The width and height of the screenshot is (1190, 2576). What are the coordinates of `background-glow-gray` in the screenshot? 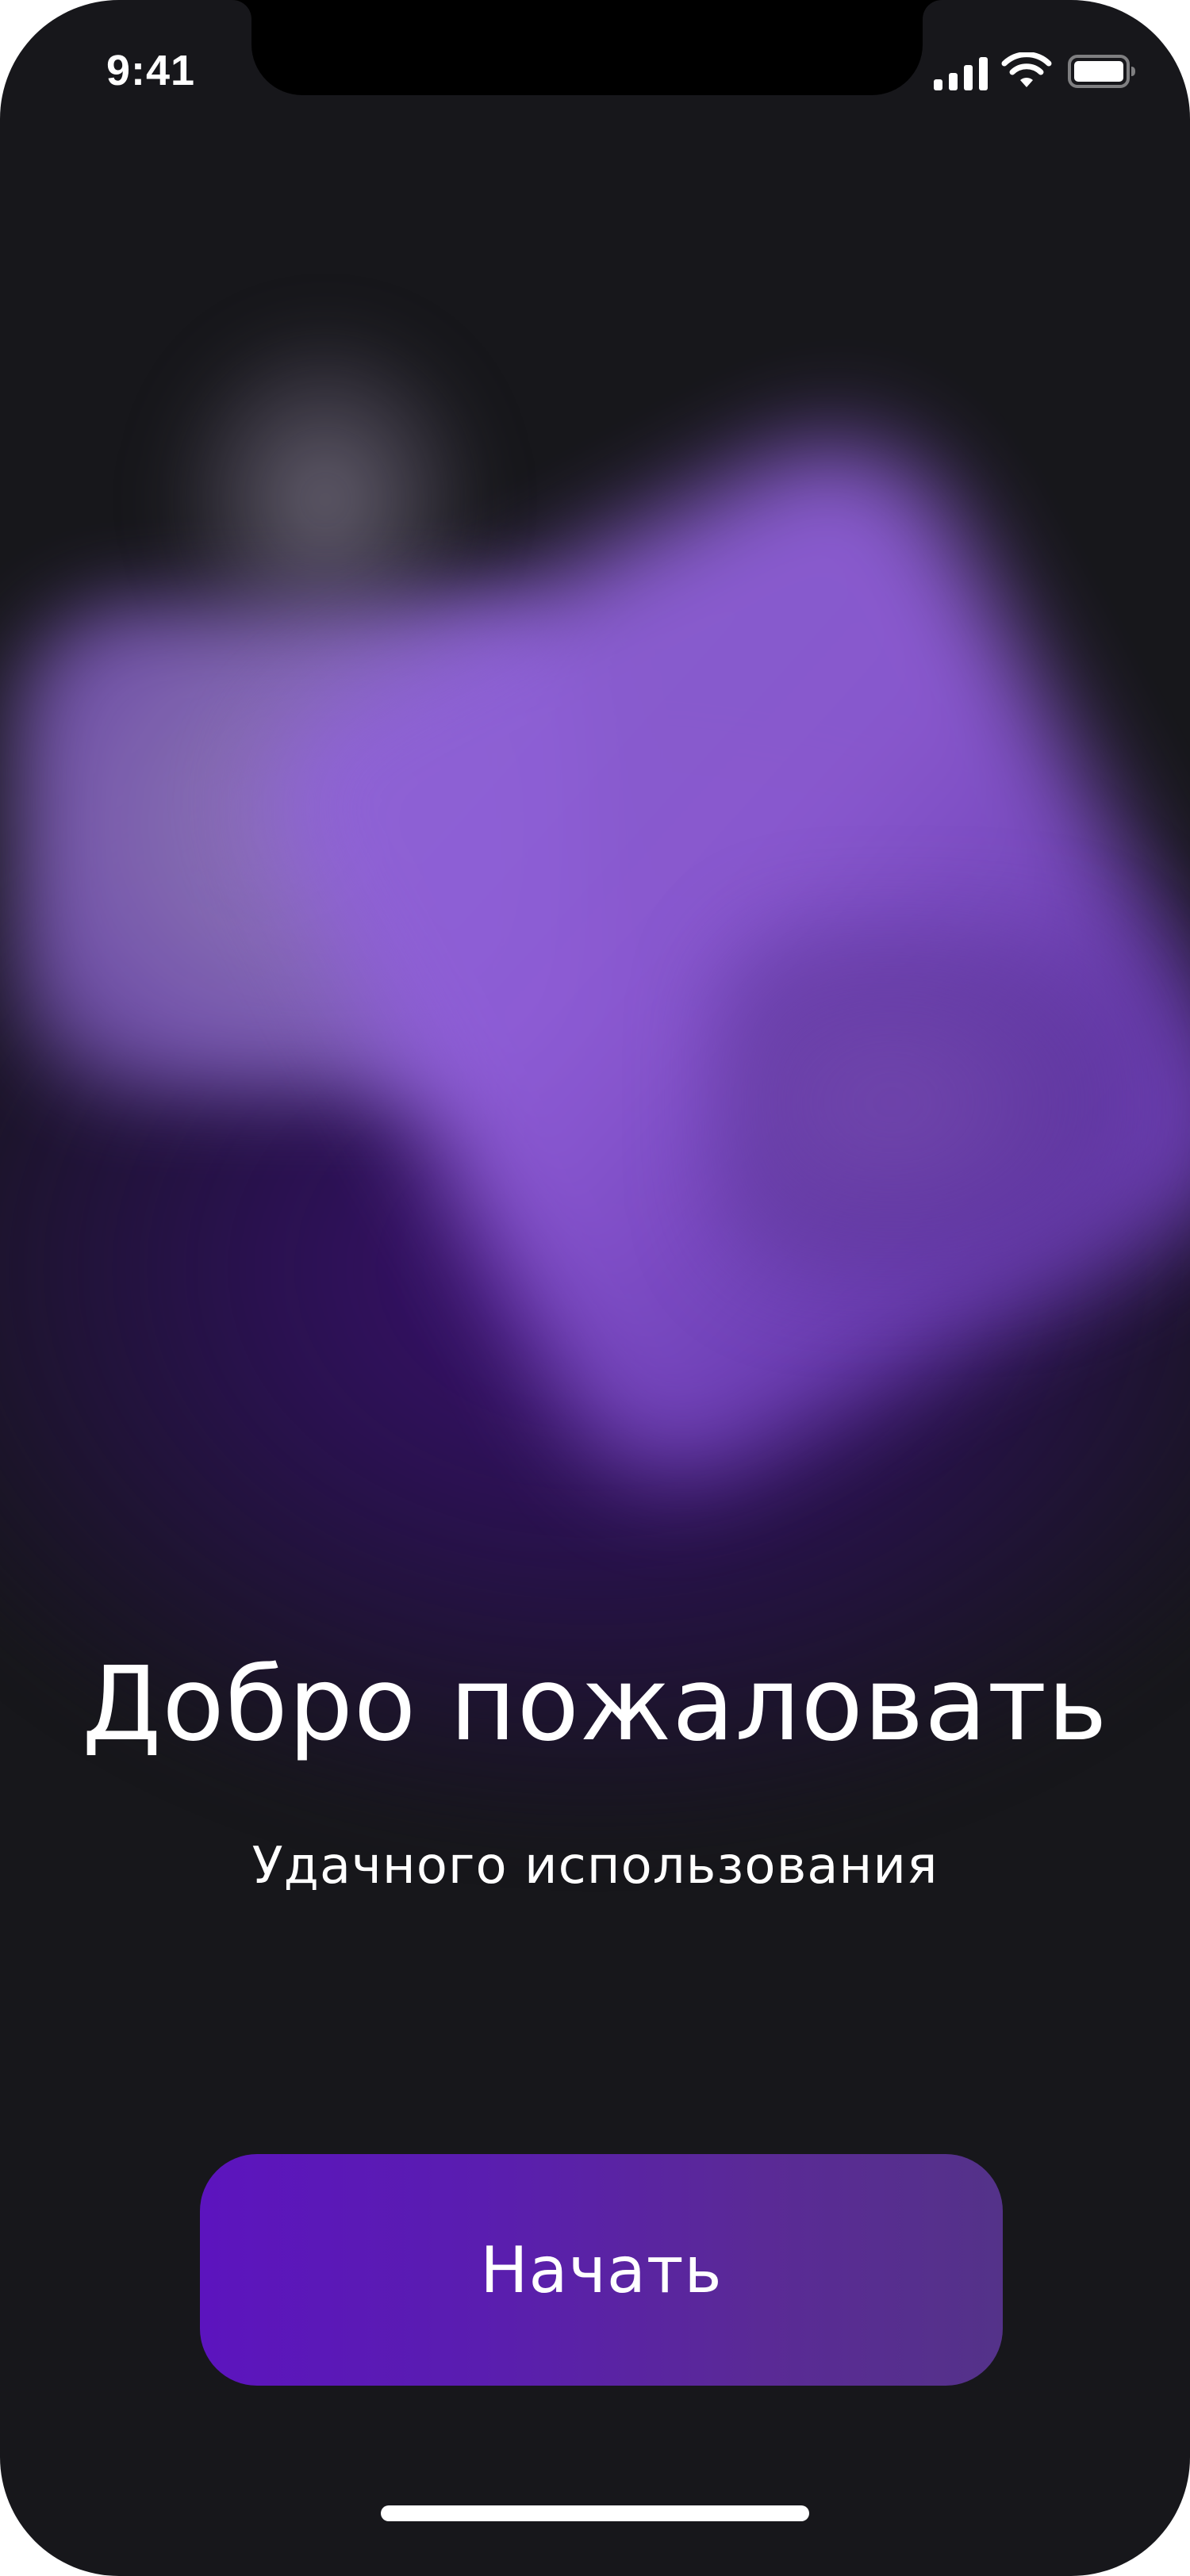 It's located at (325, 500).